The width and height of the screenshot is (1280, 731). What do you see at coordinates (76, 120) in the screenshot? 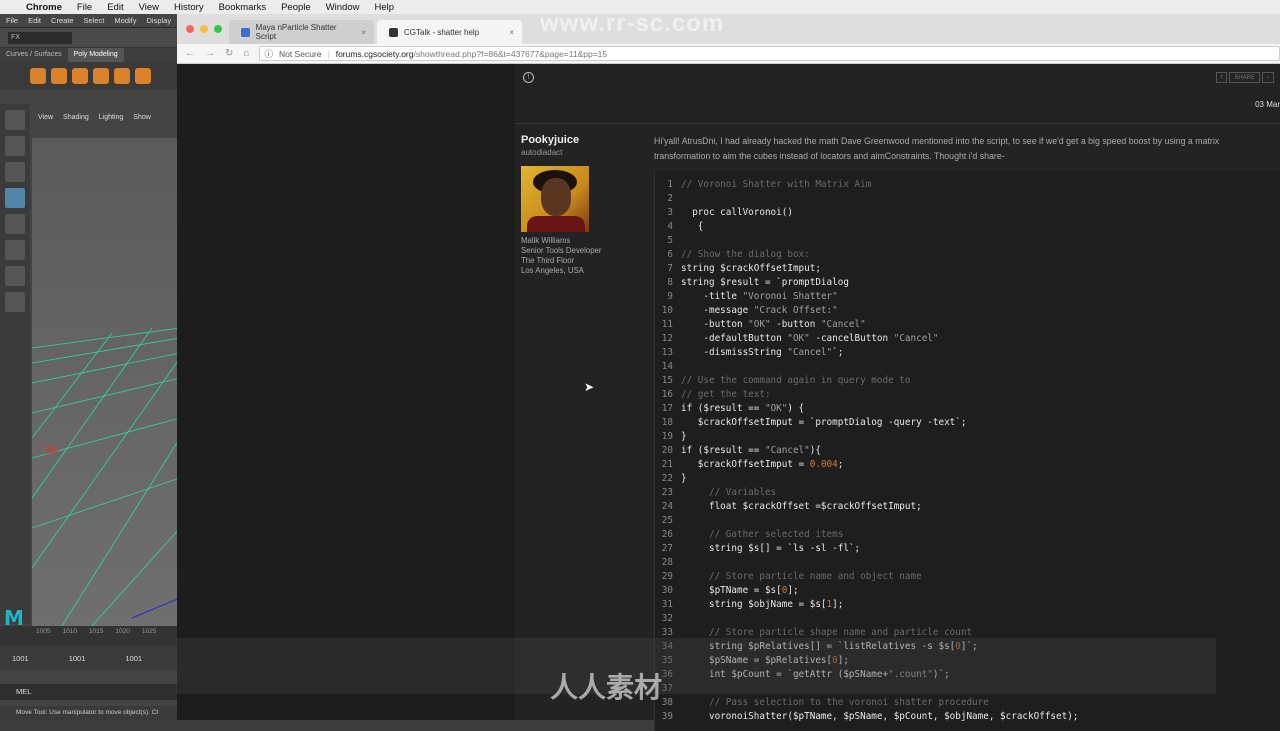
I see `viewport-menu-shading: Shading` at bounding box center [76, 120].